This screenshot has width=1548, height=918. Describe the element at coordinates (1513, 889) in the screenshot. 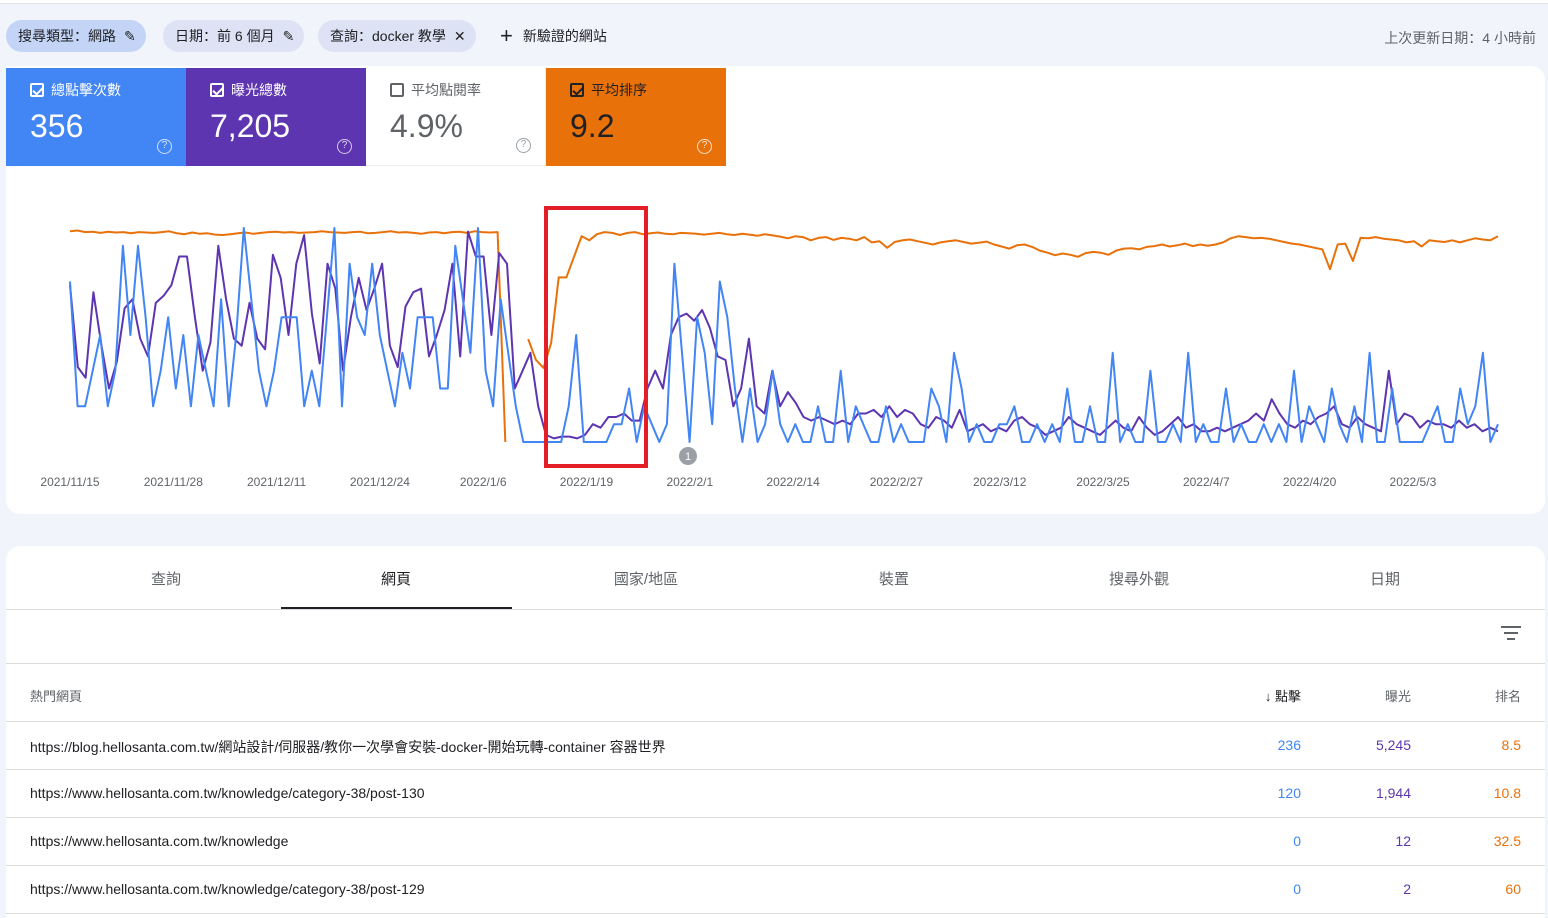

I see `row-position: 60` at that location.